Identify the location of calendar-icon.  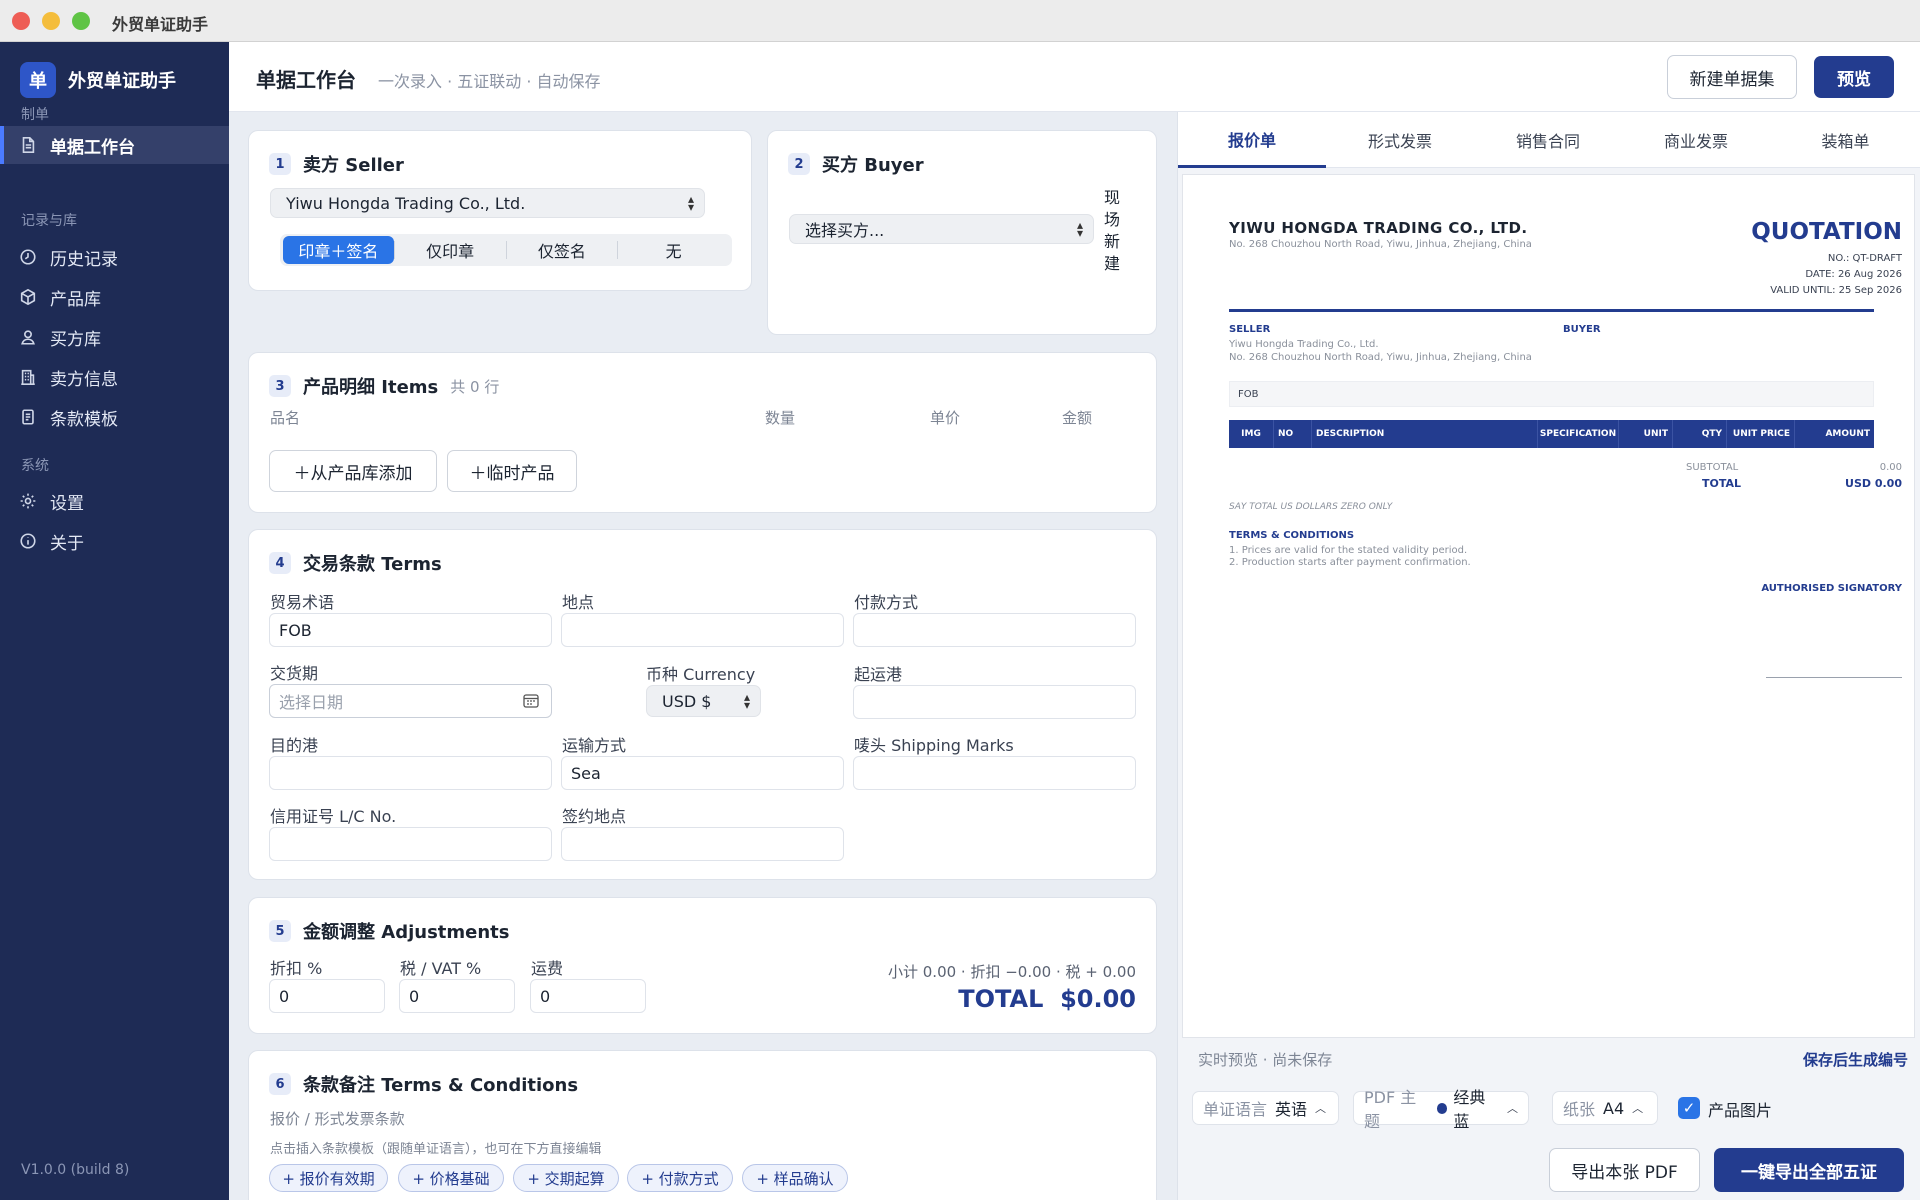
(531, 700).